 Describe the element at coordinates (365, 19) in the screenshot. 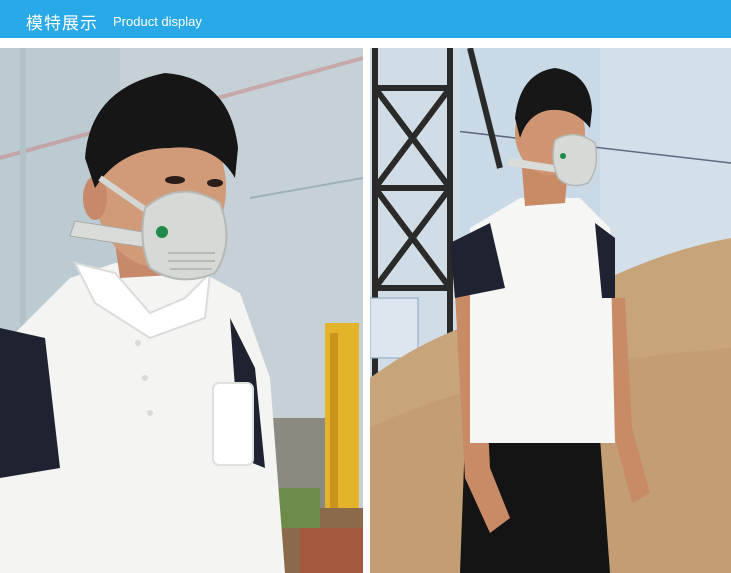

I see `section-header: 模特展示 Product display` at that location.